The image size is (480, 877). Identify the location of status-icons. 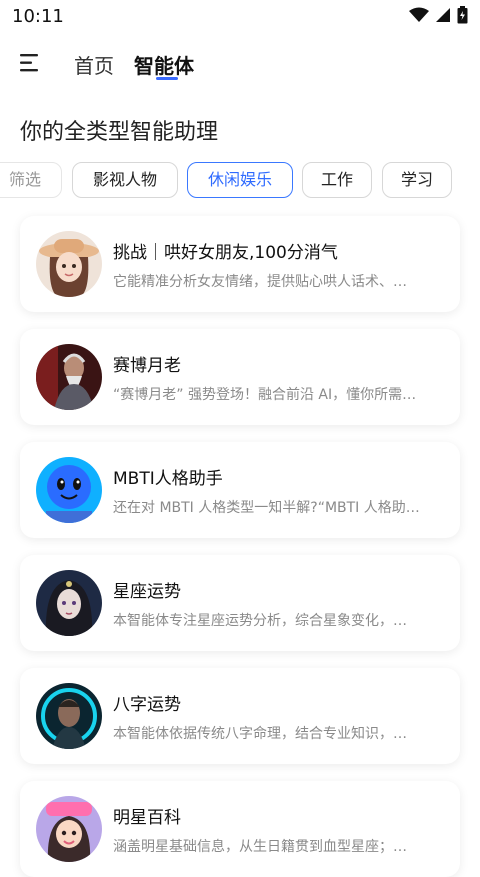
(438, 15).